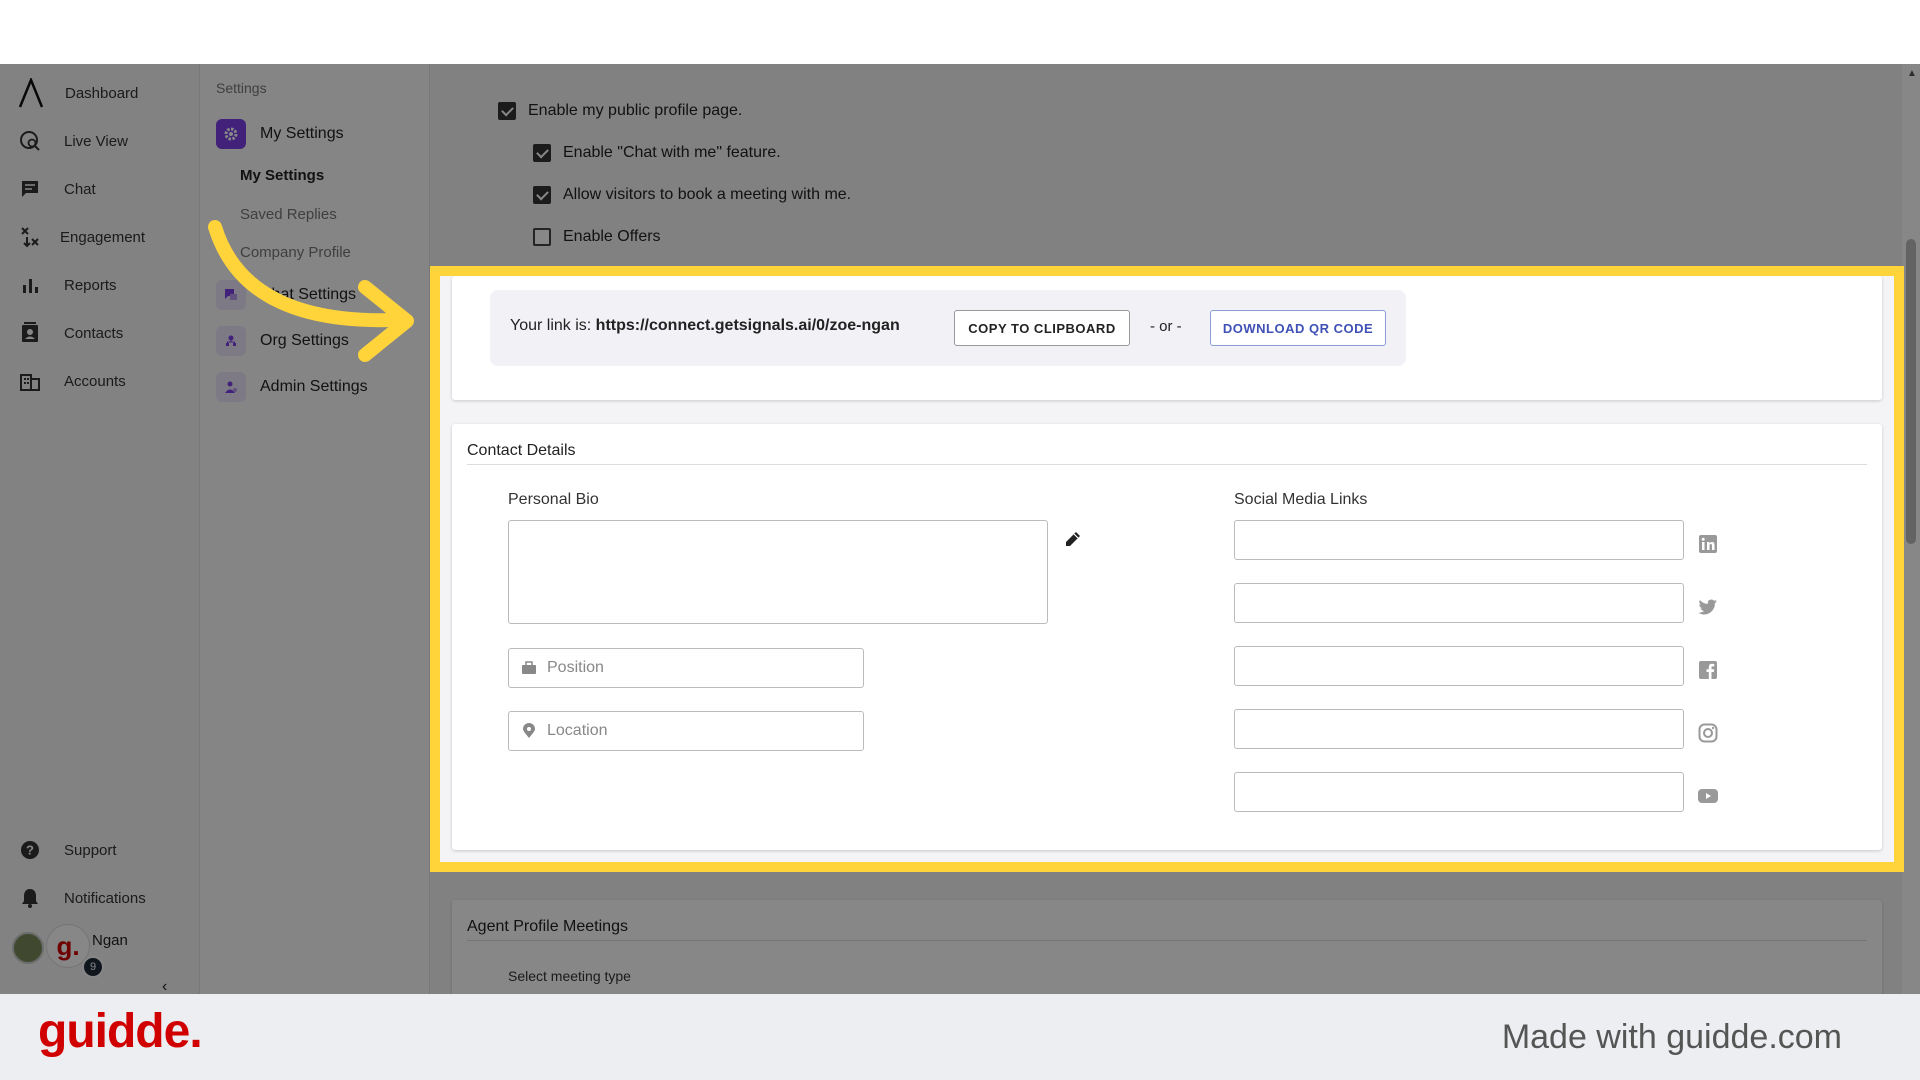 The width and height of the screenshot is (1920, 1080). I want to click on admin-icon, so click(231, 387).